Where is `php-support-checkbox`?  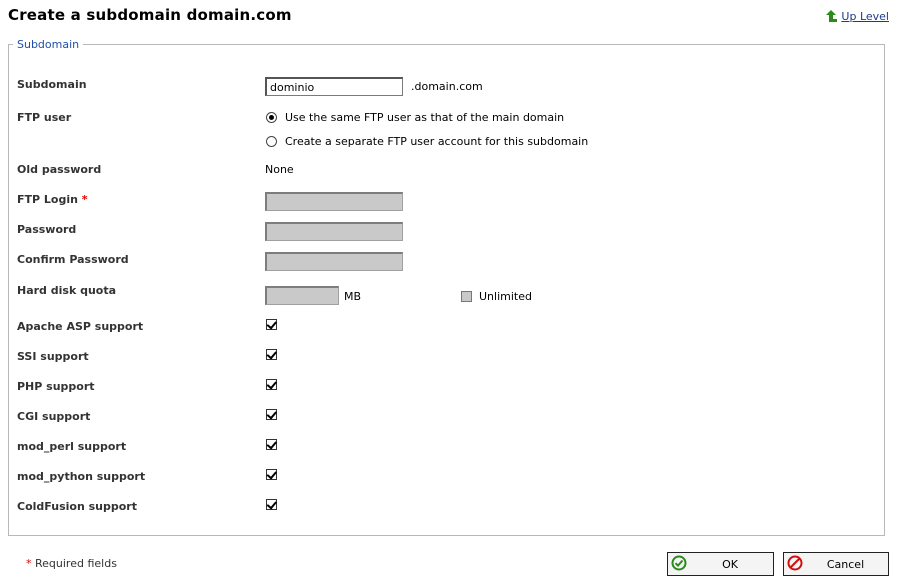
php-support-checkbox is located at coordinates (271, 384).